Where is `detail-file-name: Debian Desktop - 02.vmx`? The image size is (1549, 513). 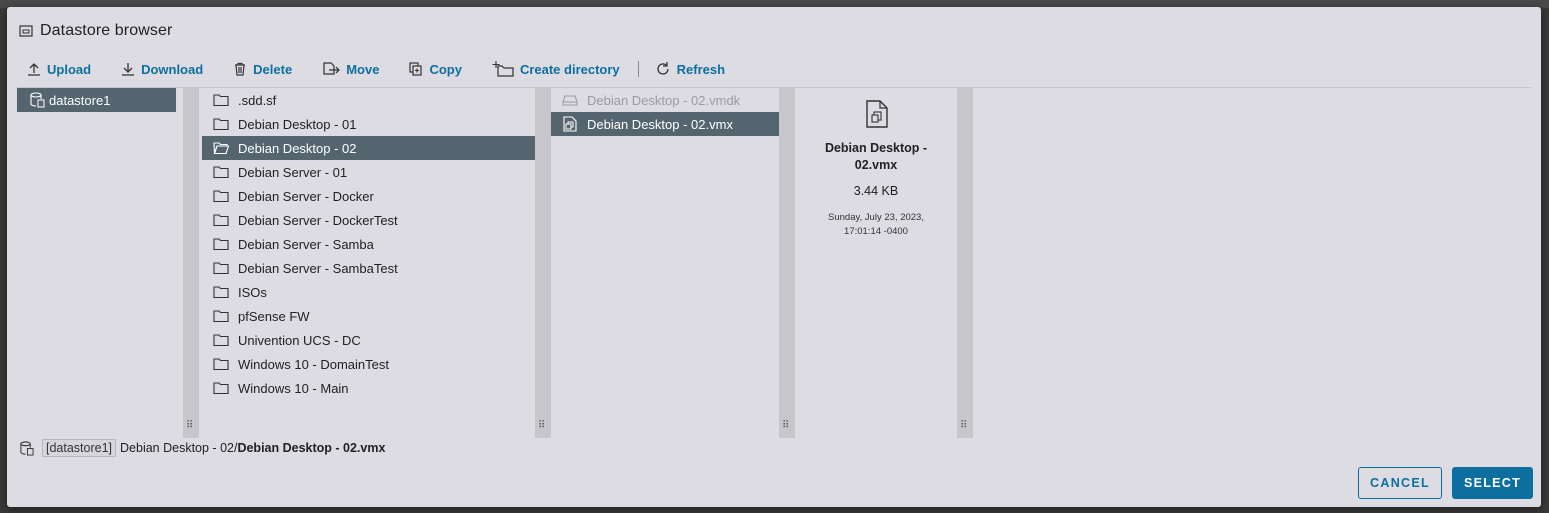 detail-file-name: Debian Desktop - 02.vmx is located at coordinates (876, 156).